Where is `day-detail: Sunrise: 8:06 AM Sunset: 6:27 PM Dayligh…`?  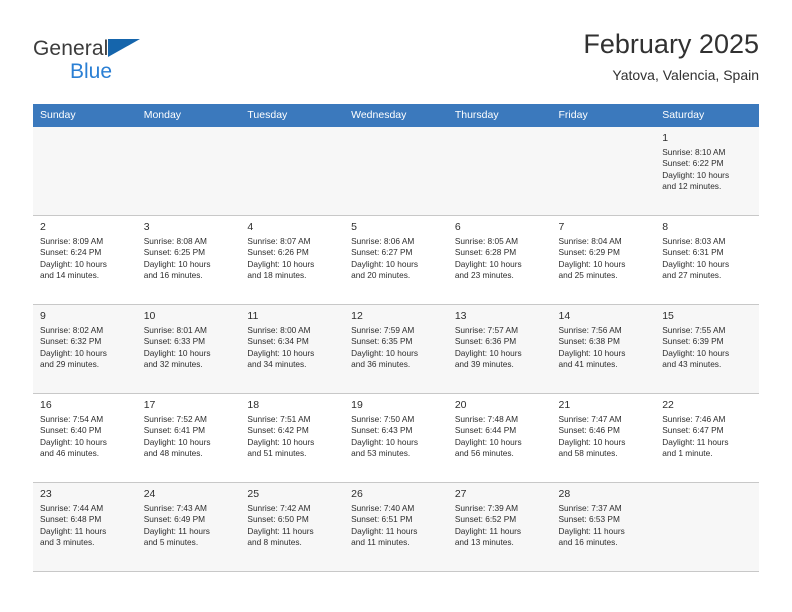
day-detail: Sunrise: 8:06 AM Sunset: 6:27 PM Dayligh… is located at coordinates (384, 258).